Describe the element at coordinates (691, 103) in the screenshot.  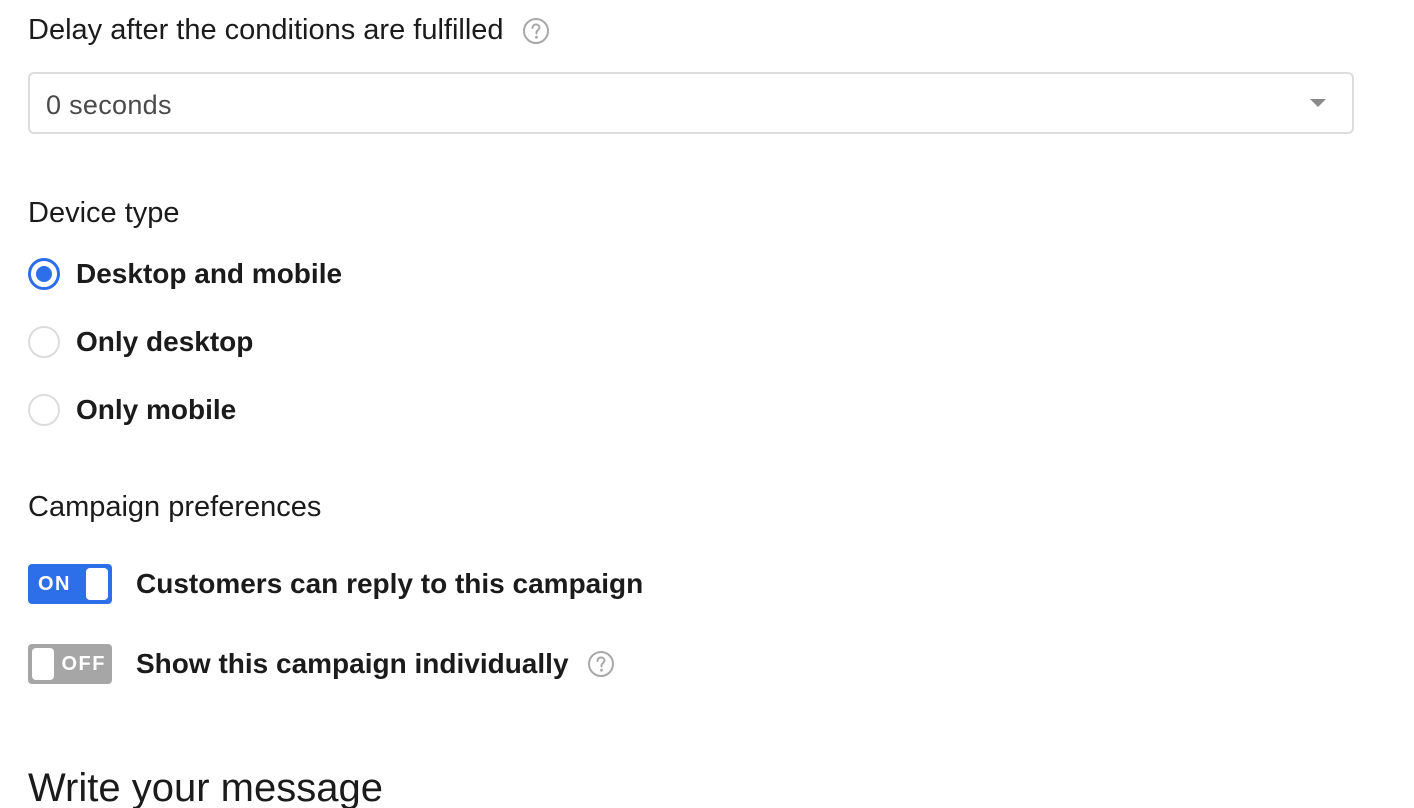
I see `delay-select: 0 seconds` at that location.